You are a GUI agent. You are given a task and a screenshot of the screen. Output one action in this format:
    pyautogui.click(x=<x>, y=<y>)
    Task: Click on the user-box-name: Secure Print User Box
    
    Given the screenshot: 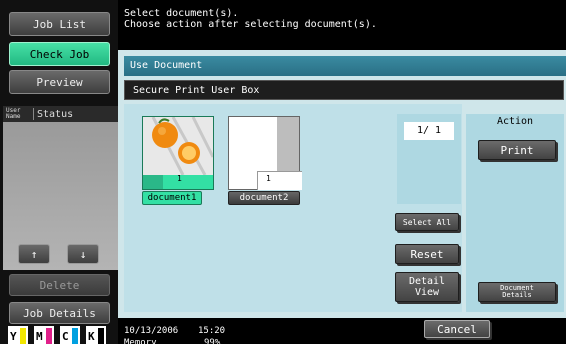 What is the action you would take?
    pyautogui.click(x=344, y=90)
    